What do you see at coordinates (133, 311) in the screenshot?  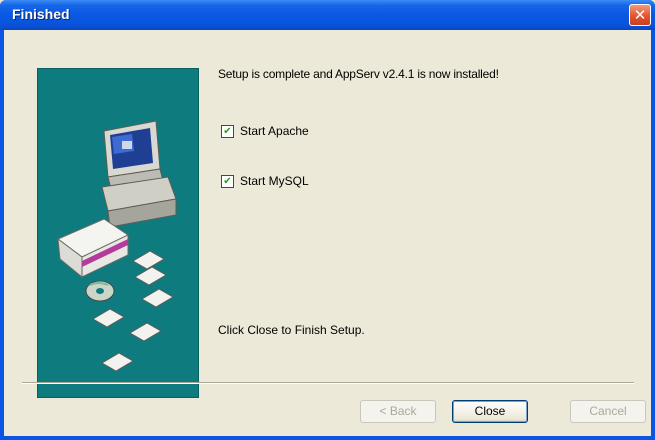 I see `document-icons` at bounding box center [133, 311].